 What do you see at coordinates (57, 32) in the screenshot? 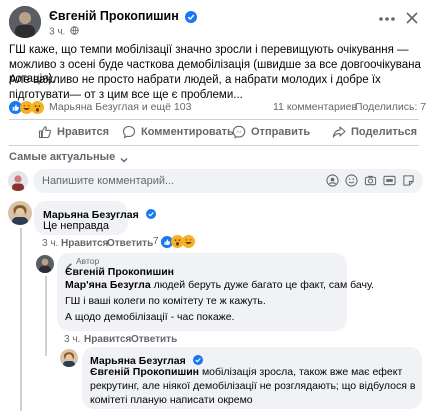
I see `post-time: 3 ч.` at bounding box center [57, 32].